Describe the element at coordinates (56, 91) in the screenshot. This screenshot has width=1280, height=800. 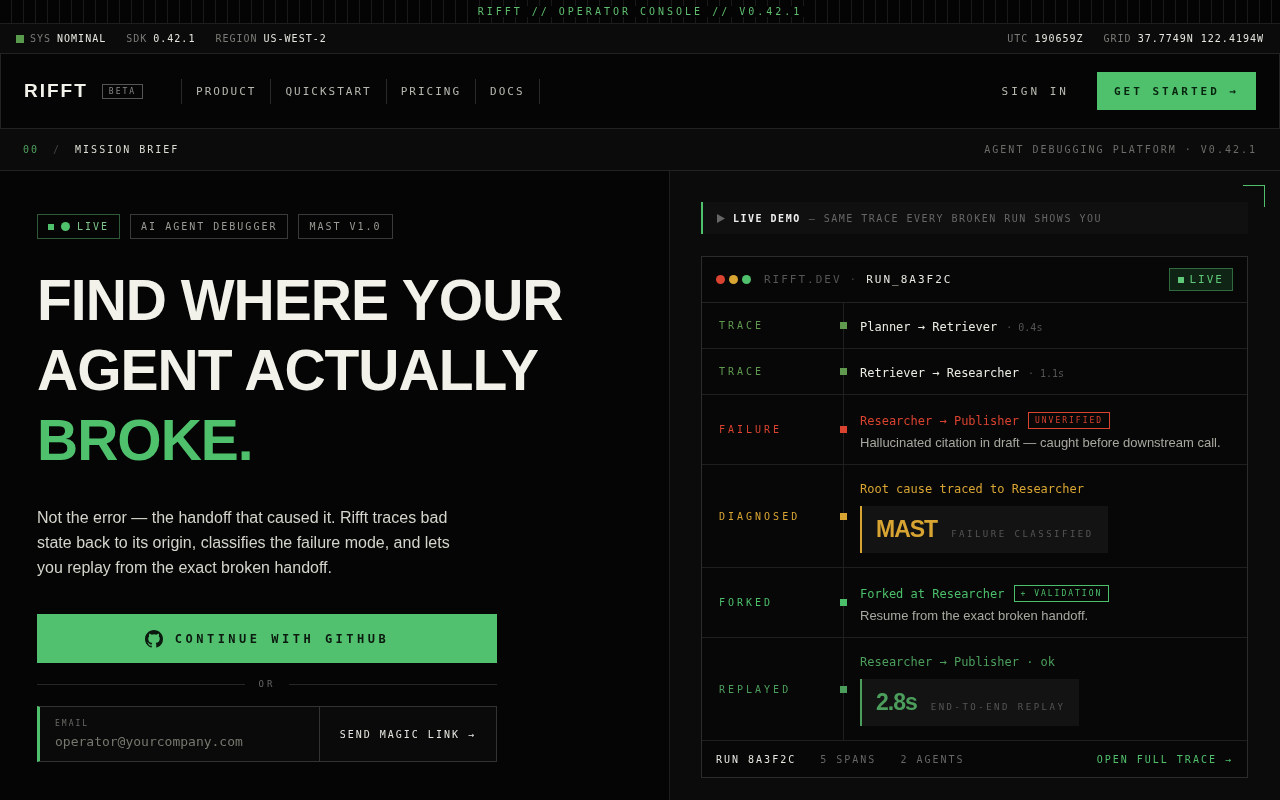
I see `logo: RIFFT` at that location.